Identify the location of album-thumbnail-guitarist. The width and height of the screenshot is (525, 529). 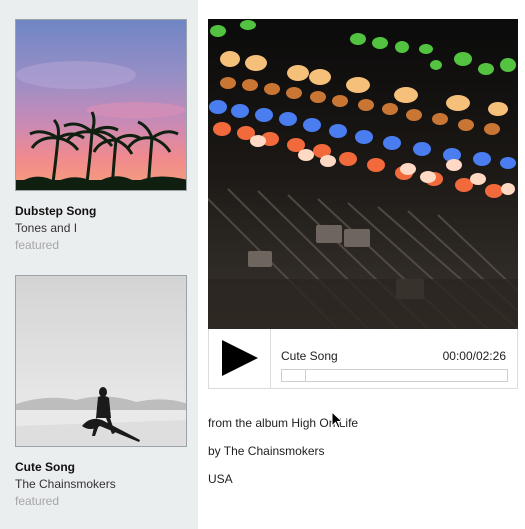
(101, 361).